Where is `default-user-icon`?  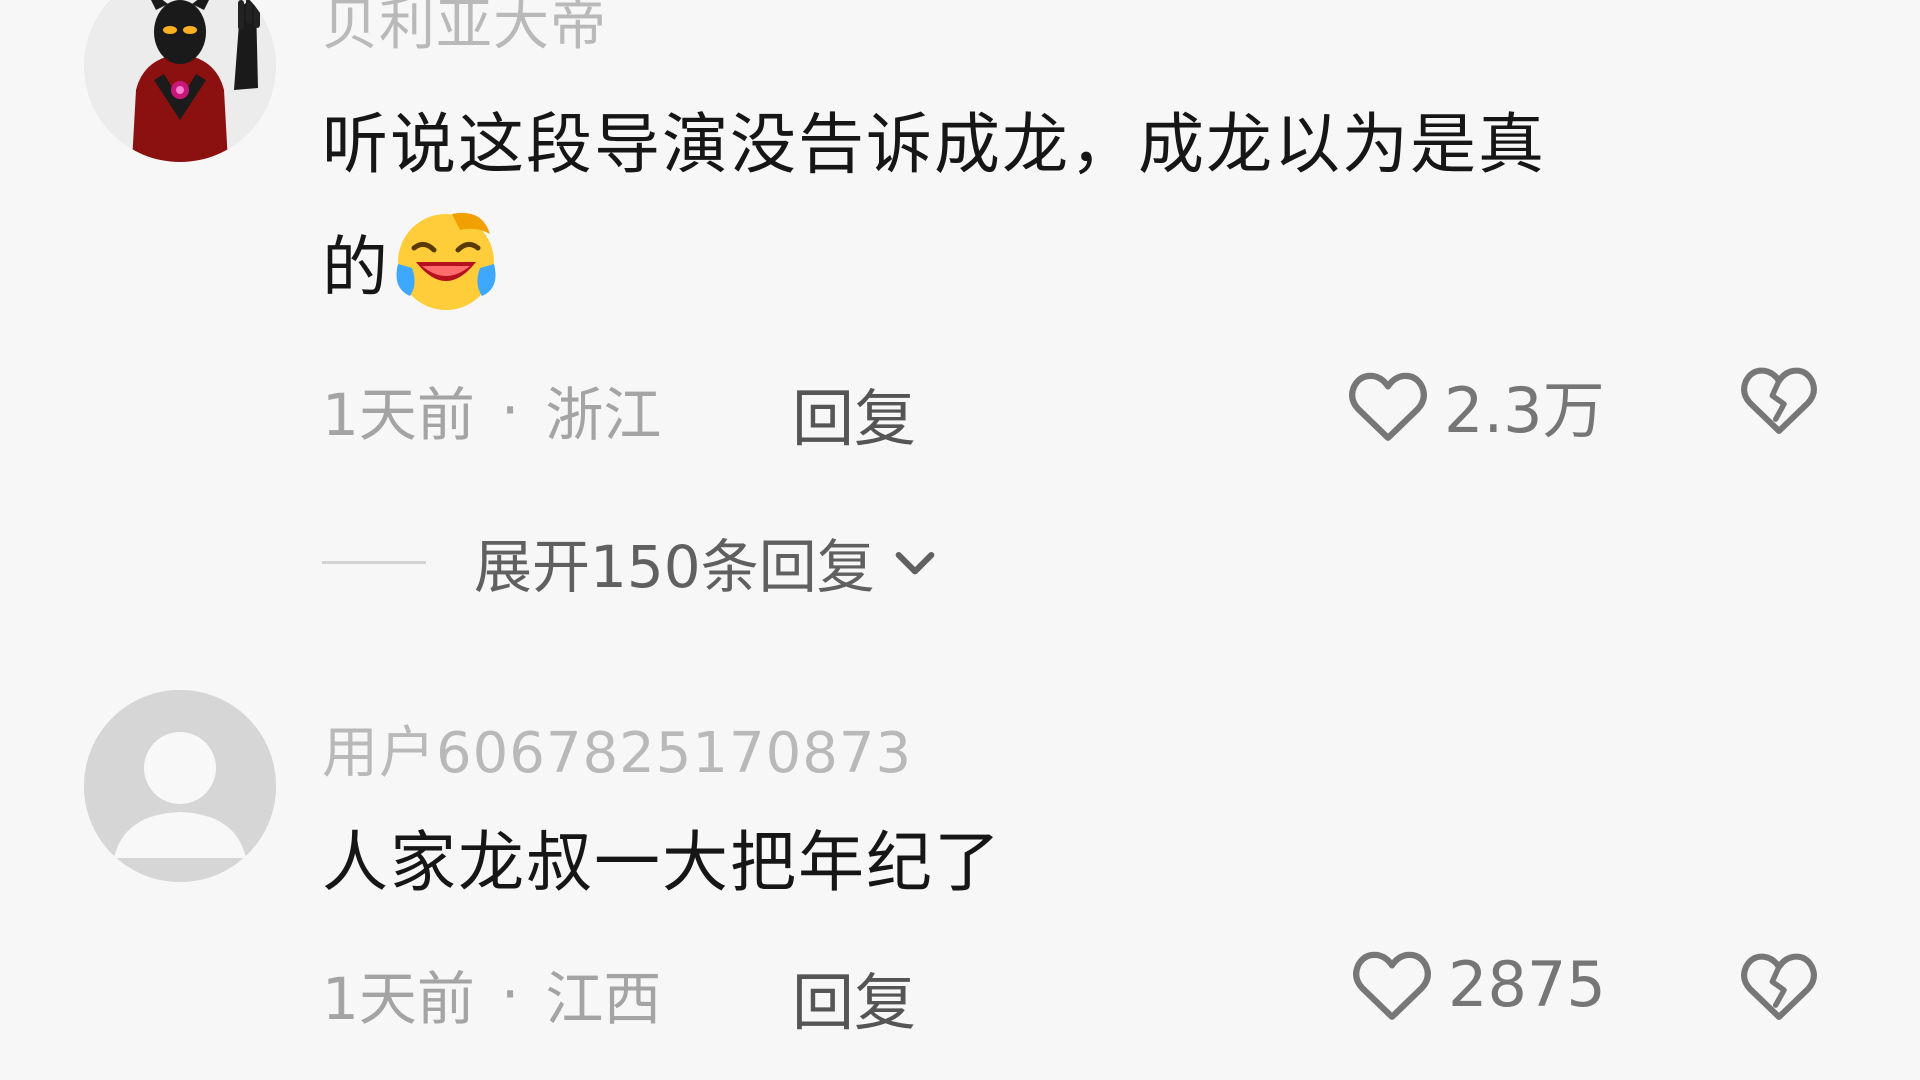
default-user-icon is located at coordinates (180, 786).